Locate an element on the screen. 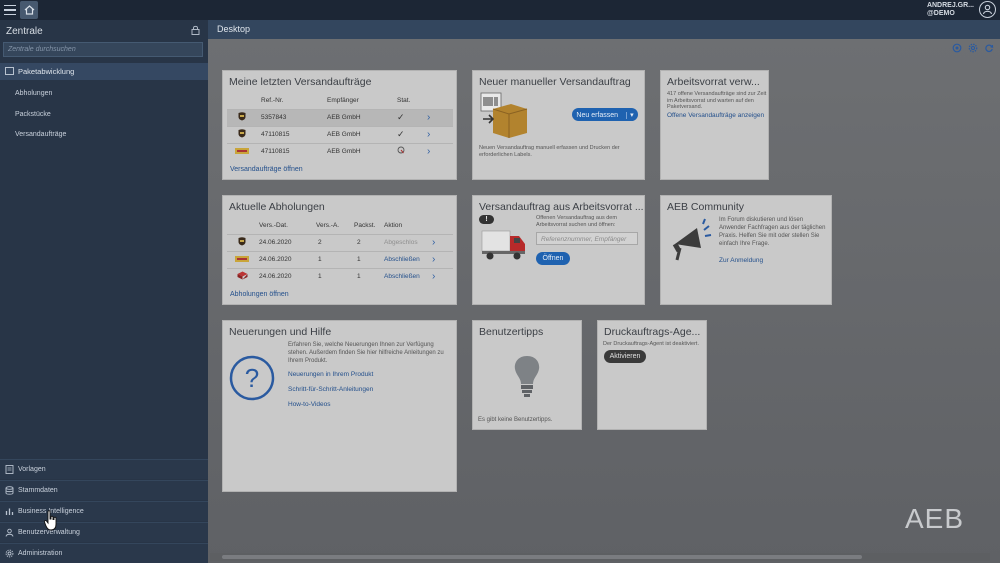 The width and height of the screenshot is (1000, 563). alert-badge: ! is located at coordinates (486, 219).